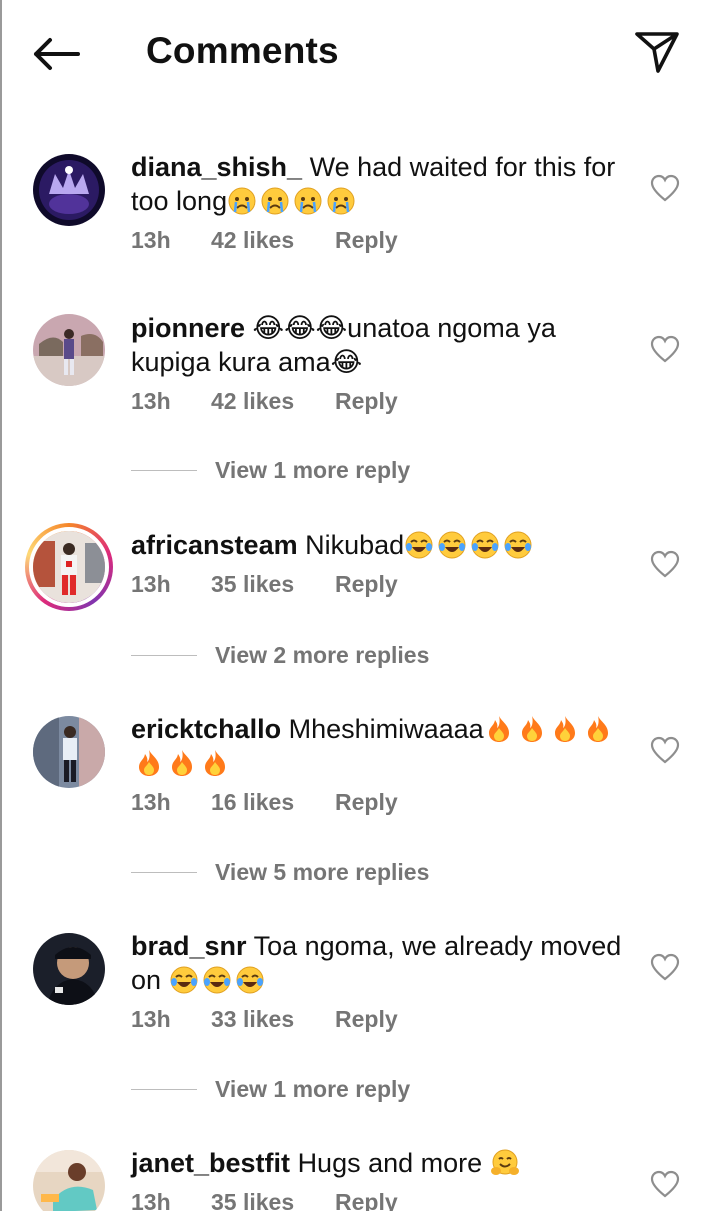 This screenshot has width=720, height=1211. What do you see at coordinates (355, 545) in the screenshot?
I see `comment-body: Nikubad` at bounding box center [355, 545].